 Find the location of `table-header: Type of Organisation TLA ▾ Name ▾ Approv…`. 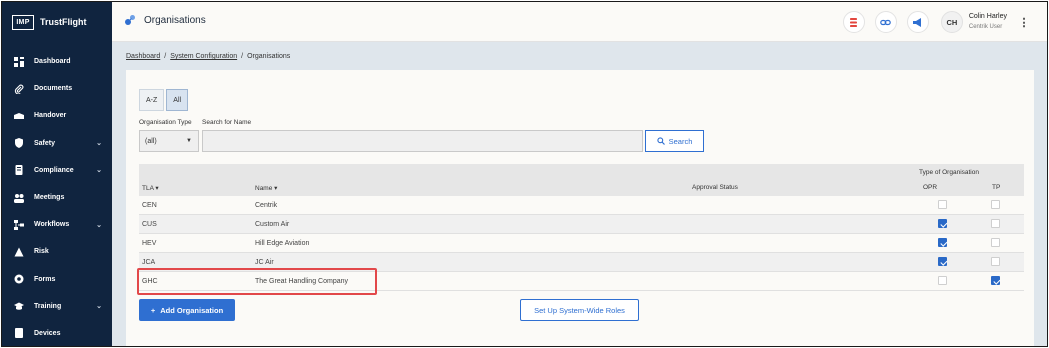

table-header: Type of Organisation TLA ▾ Name ▾ Approv… is located at coordinates (581, 180).